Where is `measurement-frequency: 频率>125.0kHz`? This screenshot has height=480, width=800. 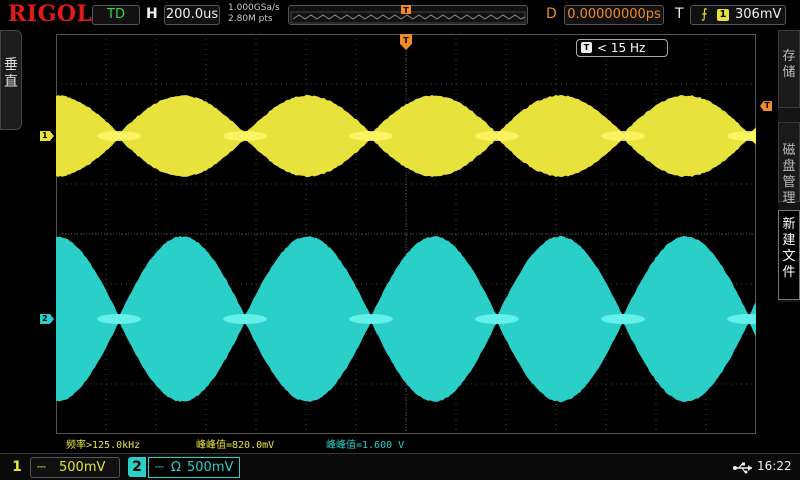 measurement-frequency: 频率>125.0kHz is located at coordinates (103, 443).